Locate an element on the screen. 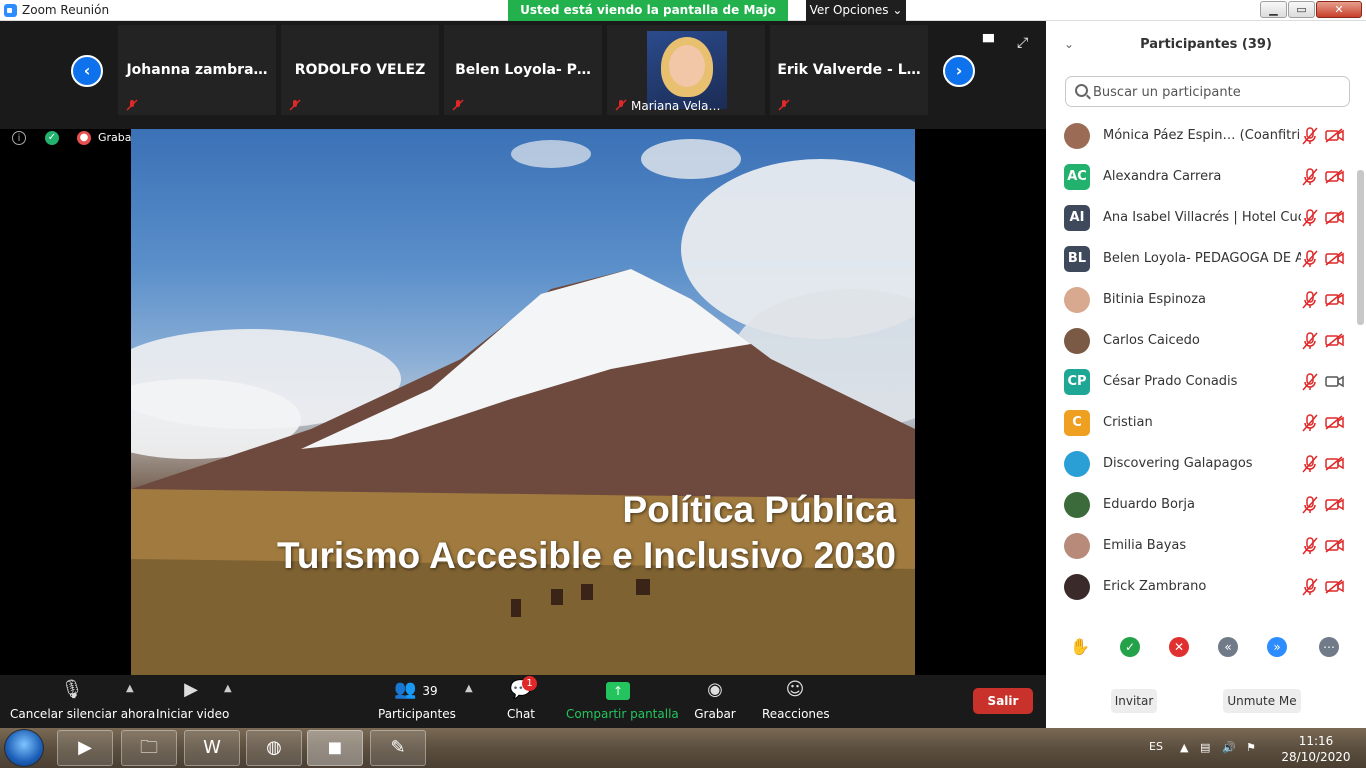 The image size is (1366, 768). media-player-taskbar-icon: ▶ is located at coordinates (85, 748).